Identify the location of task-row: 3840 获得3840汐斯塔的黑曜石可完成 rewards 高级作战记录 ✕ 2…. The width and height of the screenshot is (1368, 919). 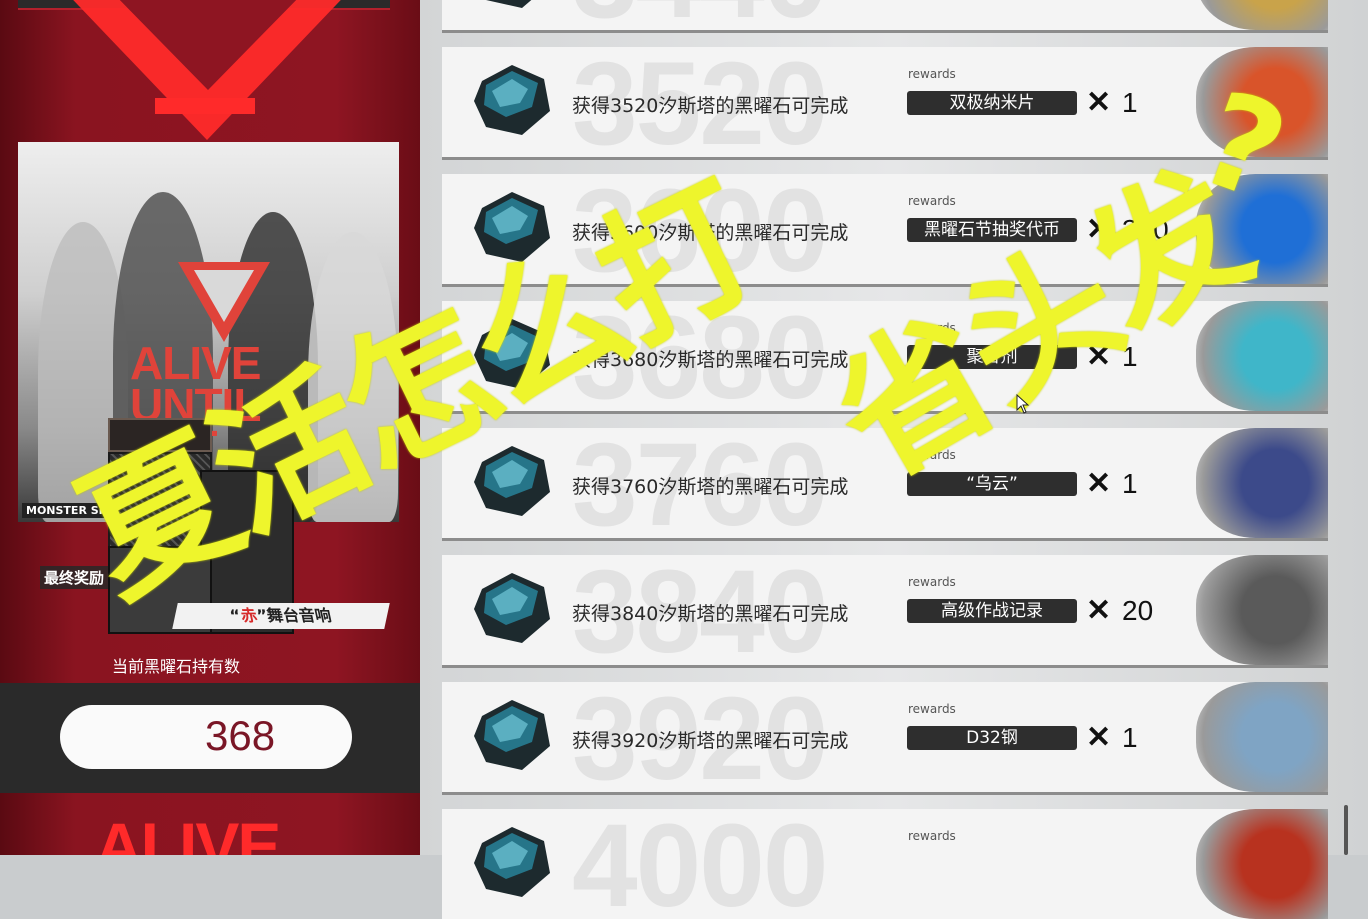
(885, 610).